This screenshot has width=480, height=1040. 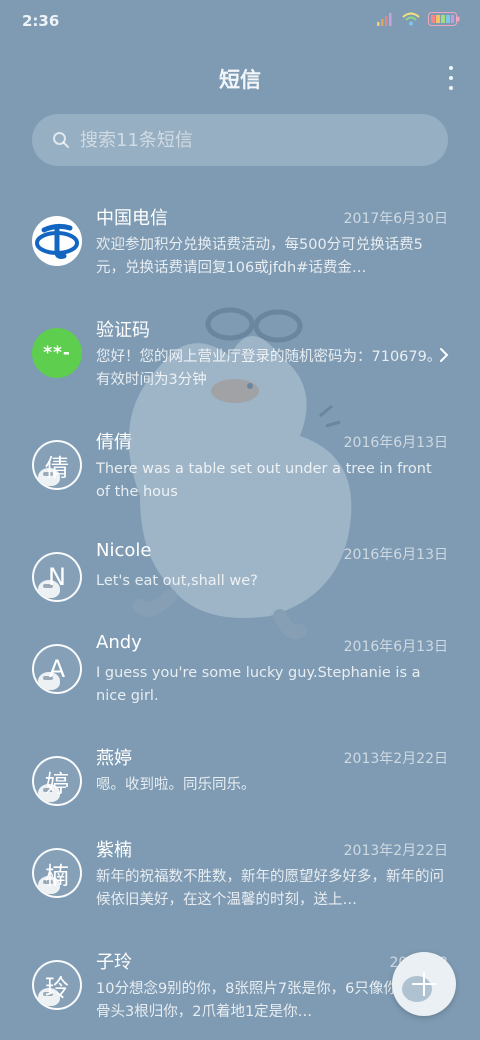 What do you see at coordinates (57, 875) in the screenshot?
I see `avatar-text: 楠` at bounding box center [57, 875].